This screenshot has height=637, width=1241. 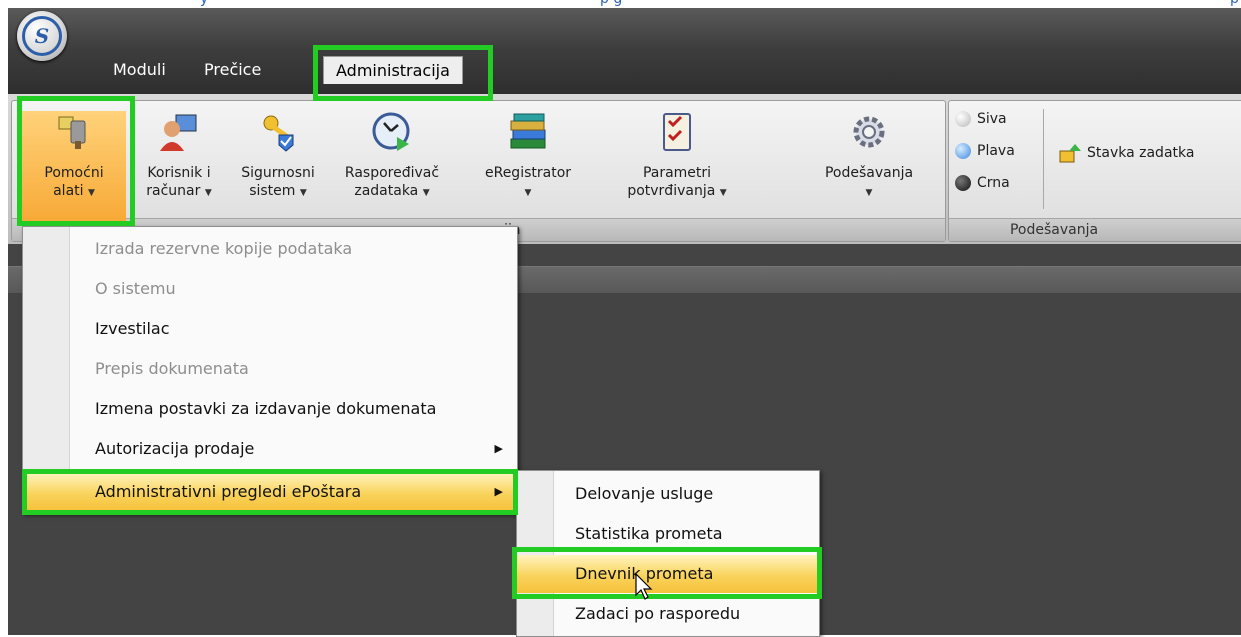 What do you see at coordinates (993, 183) in the screenshot?
I see `theme-label: Crna` at bounding box center [993, 183].